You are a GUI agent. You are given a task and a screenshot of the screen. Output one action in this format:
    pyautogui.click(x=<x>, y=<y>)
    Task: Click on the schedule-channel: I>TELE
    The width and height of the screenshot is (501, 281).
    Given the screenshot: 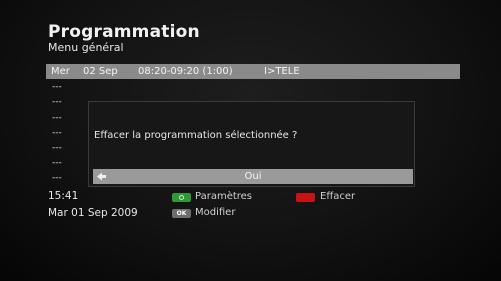 What is the action you would take?
    pyautogui.click(x=282, y=71)
    